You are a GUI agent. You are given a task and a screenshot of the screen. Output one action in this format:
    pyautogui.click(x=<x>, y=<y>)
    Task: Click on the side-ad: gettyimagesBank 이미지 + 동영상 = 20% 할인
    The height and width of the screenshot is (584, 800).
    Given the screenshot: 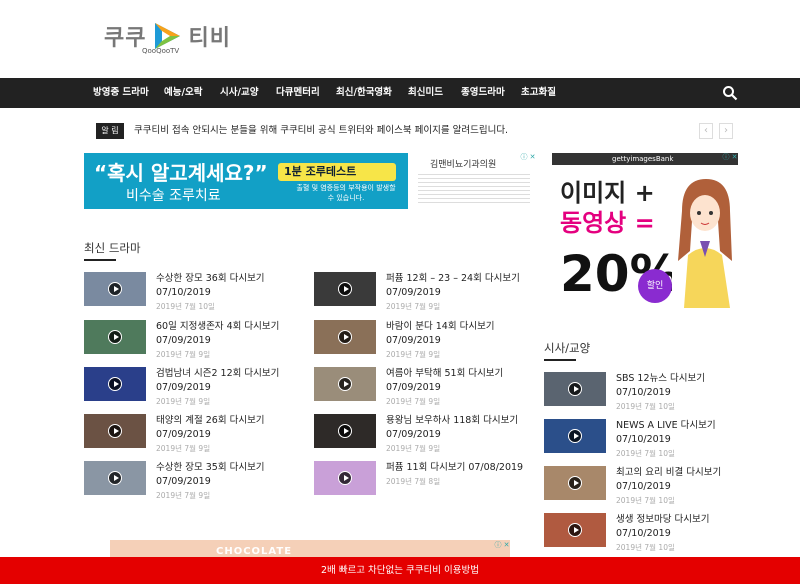 What is the action you would take?
    pyautogui.click(x=645, y=230)
    